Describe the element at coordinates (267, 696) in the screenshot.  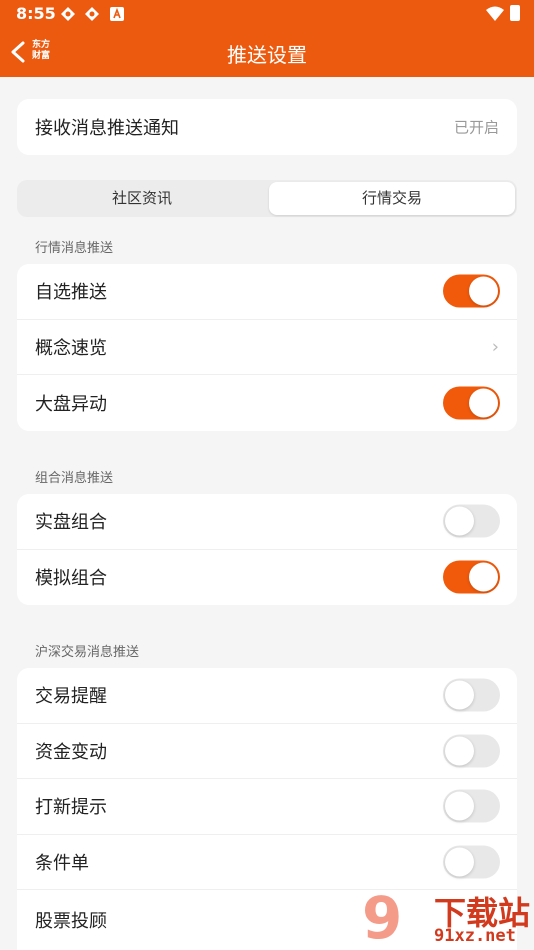
I see `row-trade-reminder: 交易提醒` at that location.